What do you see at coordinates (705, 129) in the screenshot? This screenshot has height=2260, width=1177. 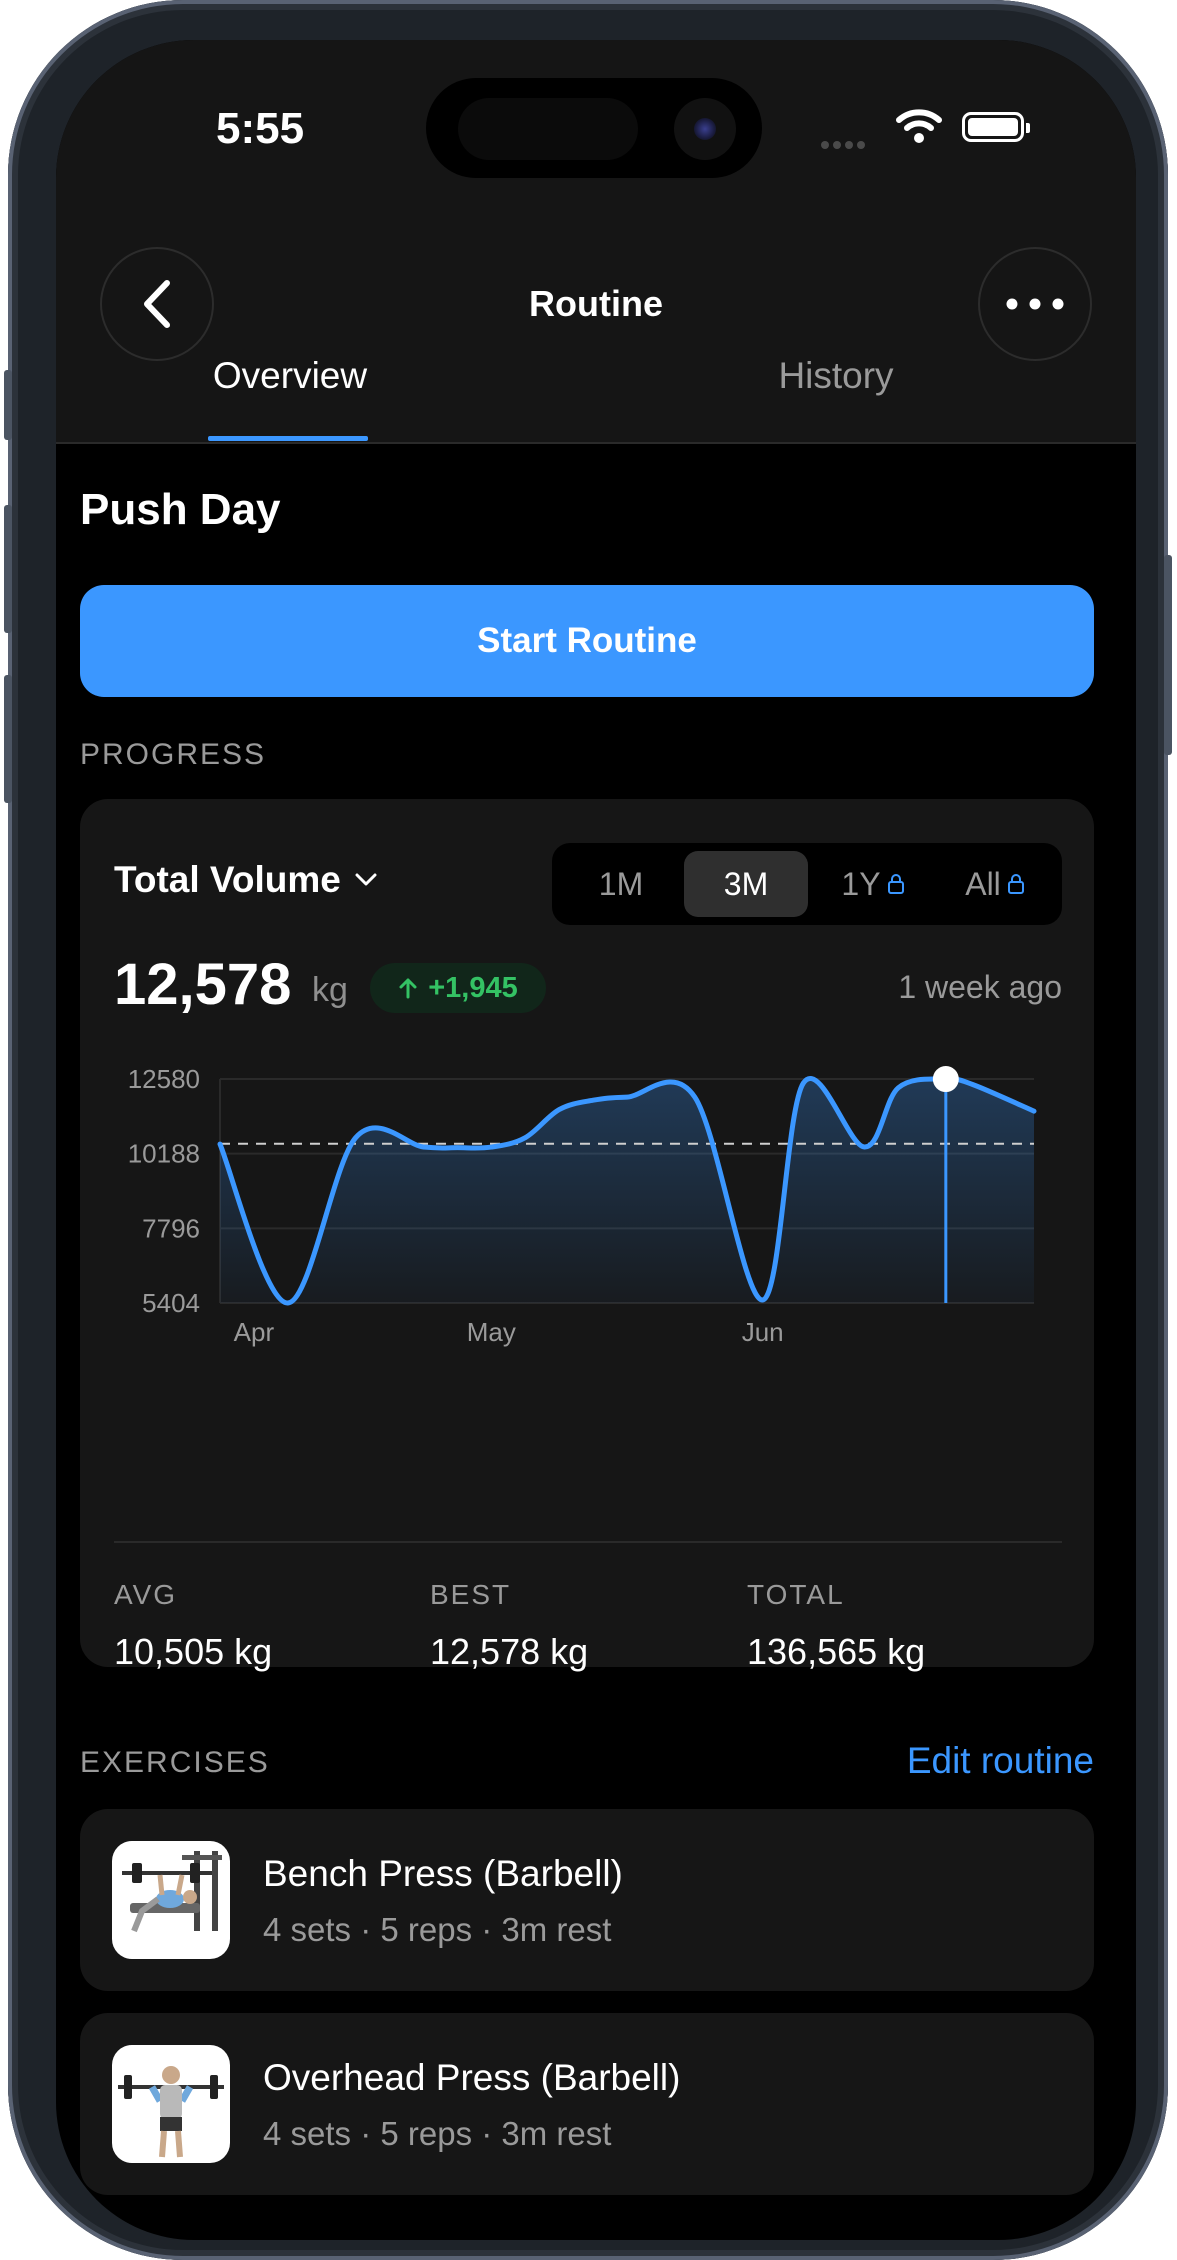 I see `camera-icon` at bounding box center [705, 129].